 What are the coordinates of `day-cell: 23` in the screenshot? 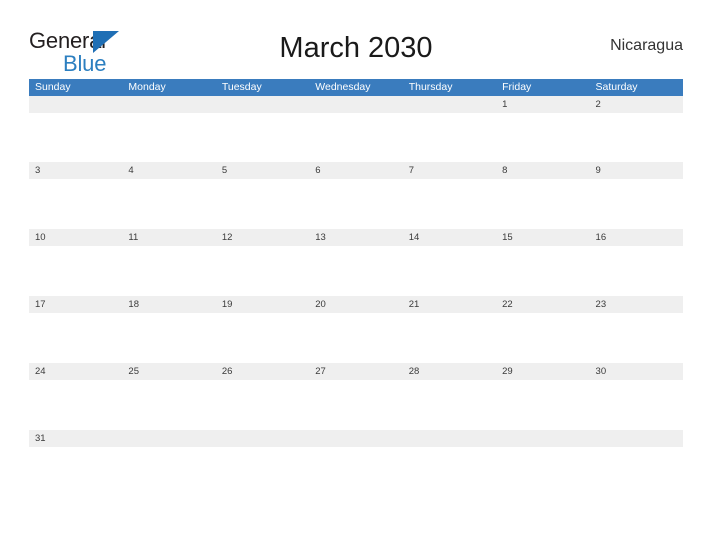 It's located at (636, 304).